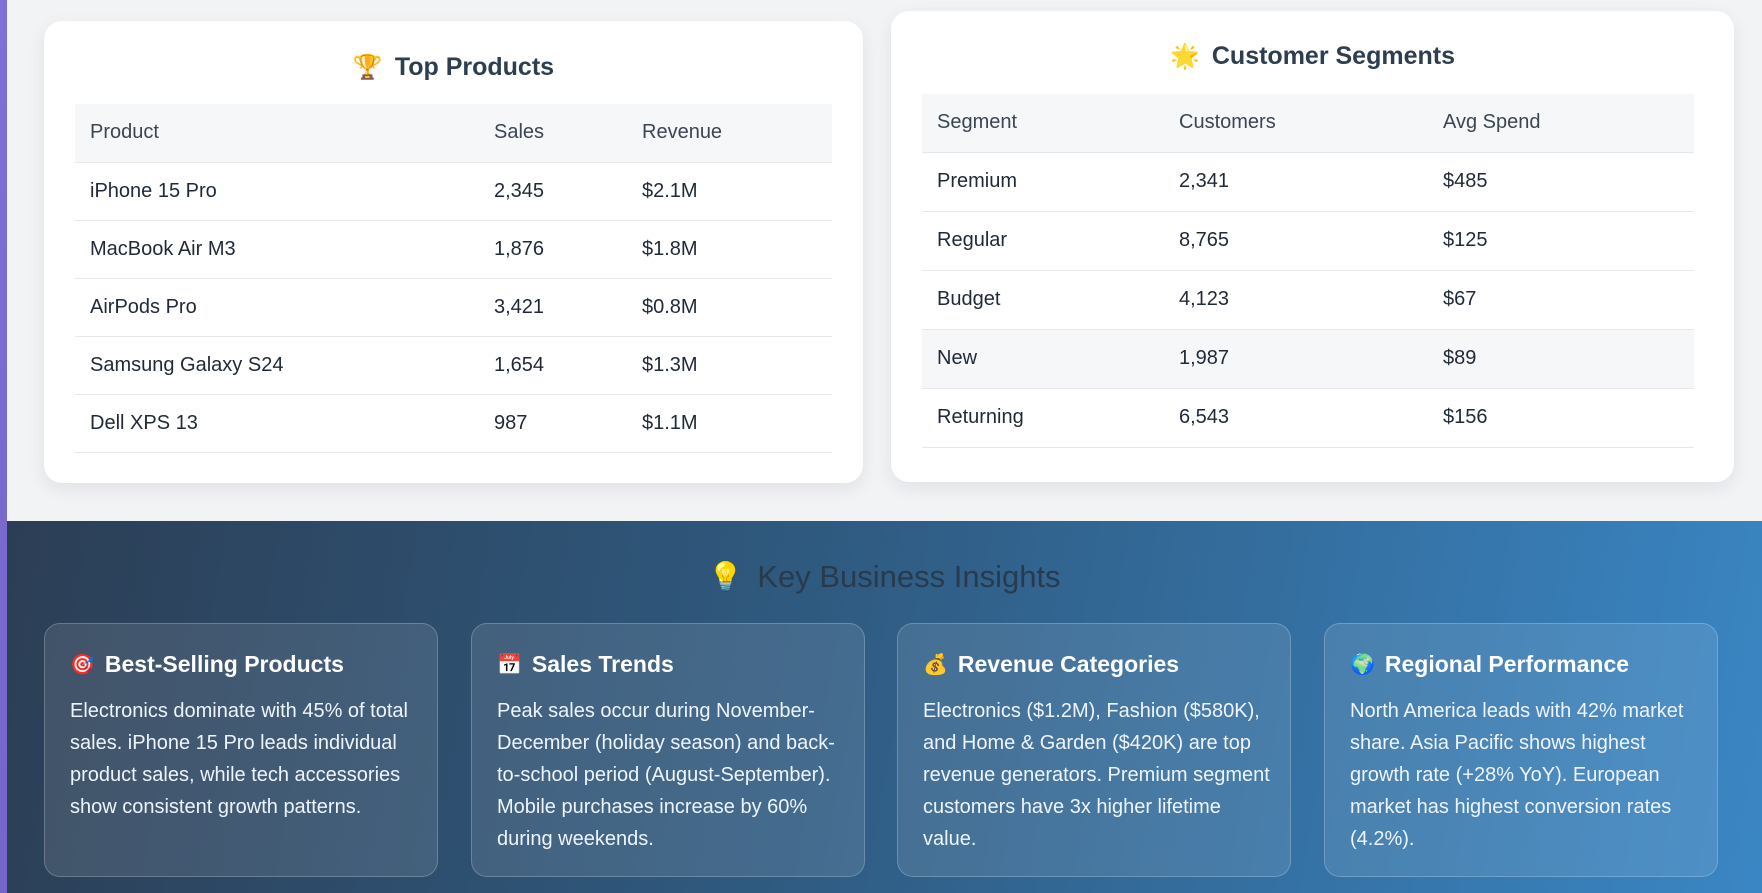  Describe the element at coordinates (224, 664) in the screenshot. I see `insight-card-title-text: Best-Selling Products` at that location.